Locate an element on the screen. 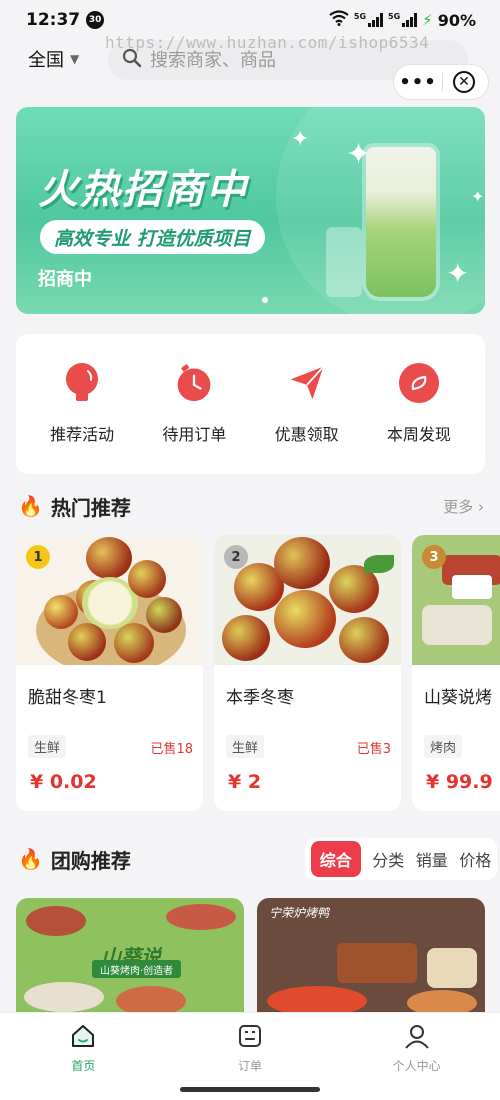 This screenshot has height=1100, width=500. search-input is located at coordinates (280, 60).